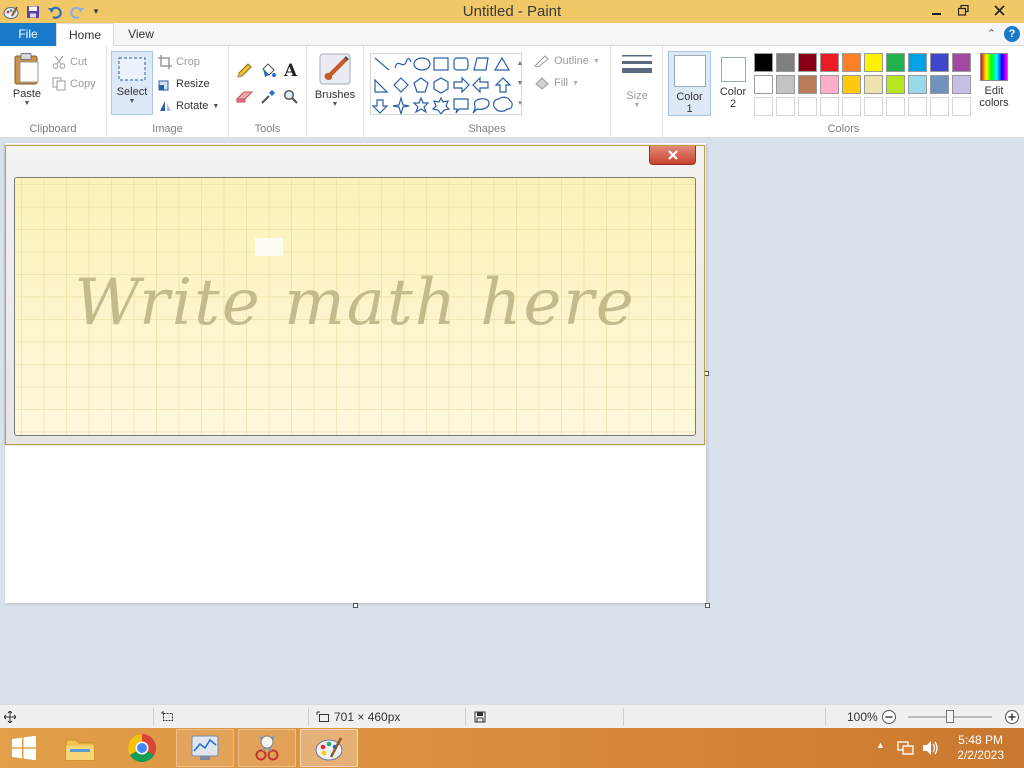  I want to click on brushes-dropdown-icon: ▼, so click(335, 104).